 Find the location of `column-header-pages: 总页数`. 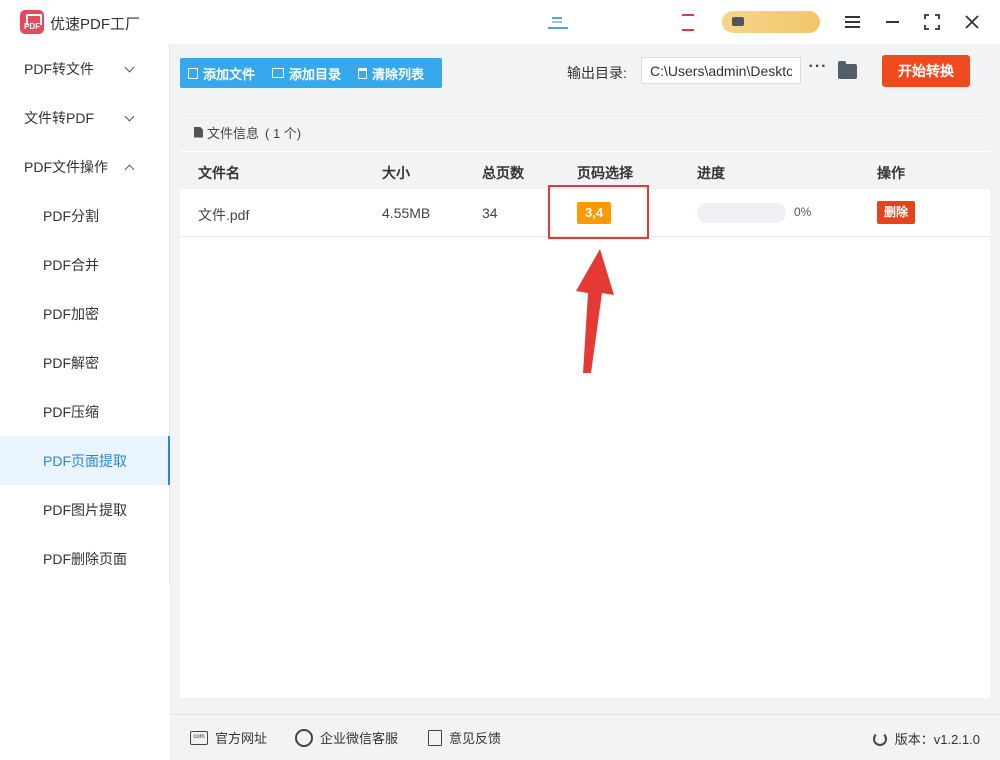

column-header-pages: 总页数 is located at coordinates (503, 173).